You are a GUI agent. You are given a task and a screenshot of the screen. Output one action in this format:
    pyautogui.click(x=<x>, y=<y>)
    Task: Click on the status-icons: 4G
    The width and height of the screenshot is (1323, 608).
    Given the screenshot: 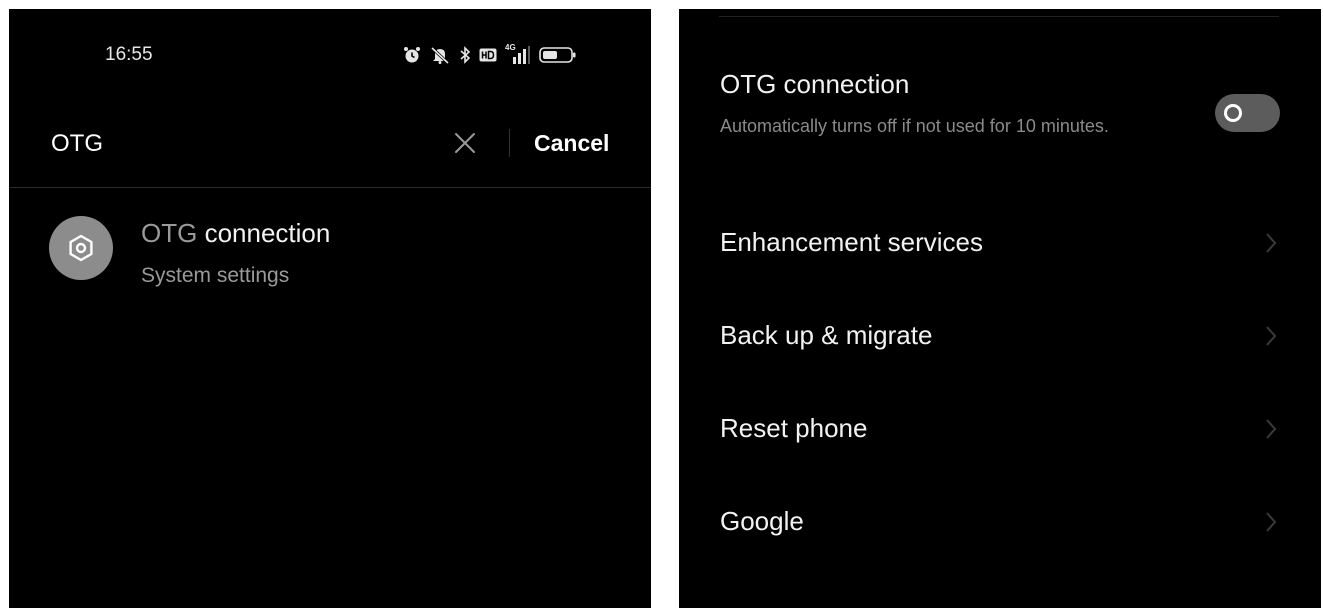 What is the action you would take?
    pyautogui.click(x=490, y=54)
    